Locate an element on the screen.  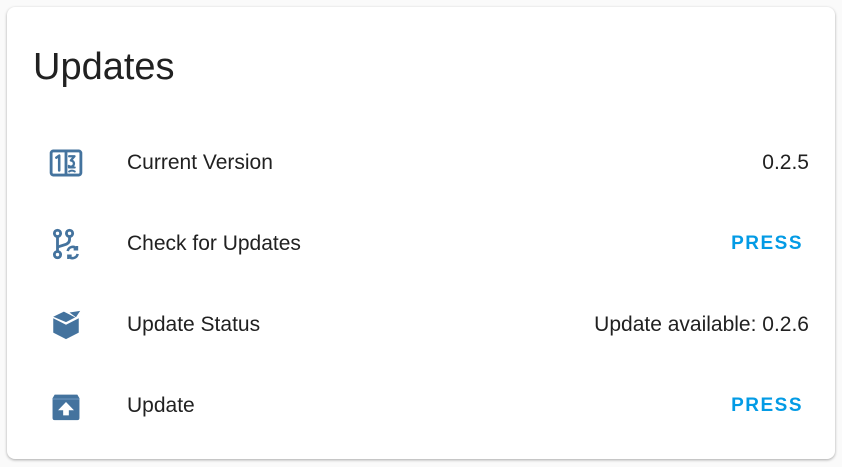
row-label: Current Version is located at coordinates (200, 162).